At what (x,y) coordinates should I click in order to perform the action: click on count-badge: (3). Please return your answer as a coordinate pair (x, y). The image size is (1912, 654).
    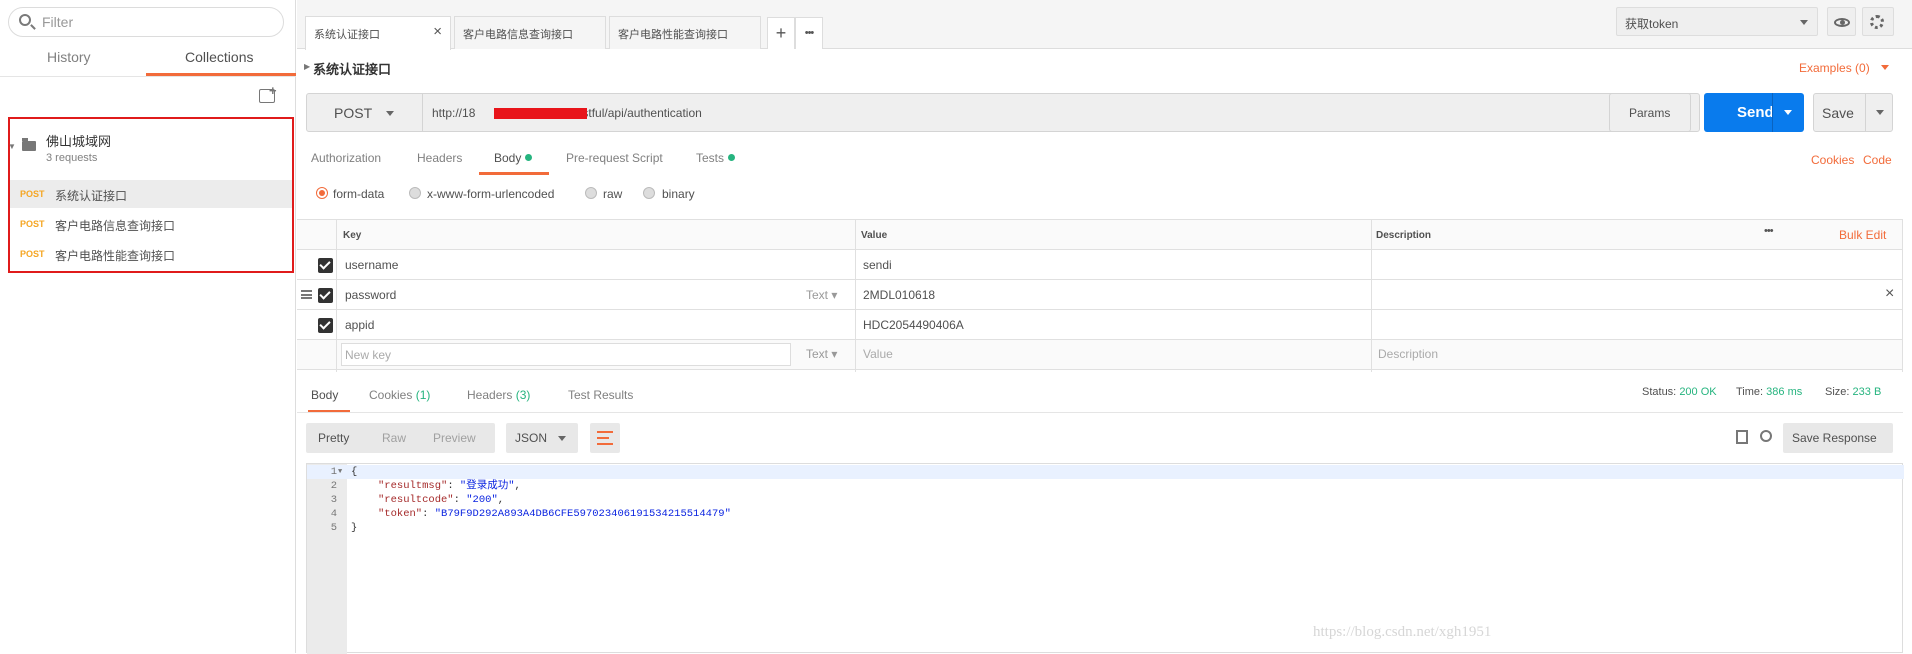
    Looking at the image, I should click on (523, 395).